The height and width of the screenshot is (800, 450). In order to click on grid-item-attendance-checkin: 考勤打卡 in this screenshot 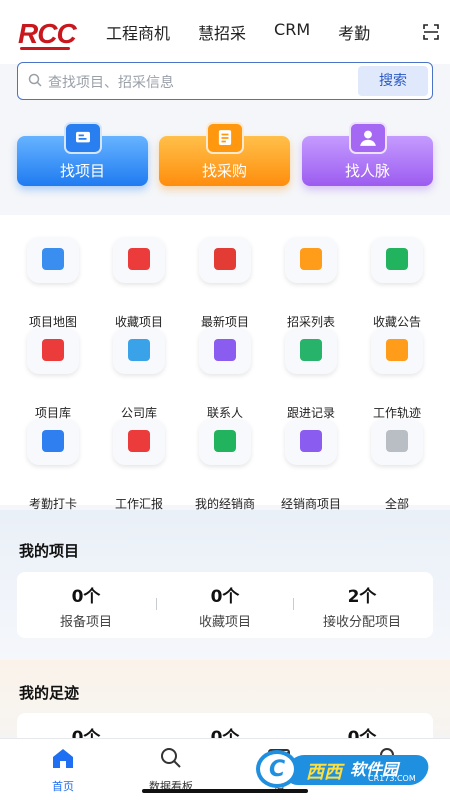, I will do `click(53, 465)`.